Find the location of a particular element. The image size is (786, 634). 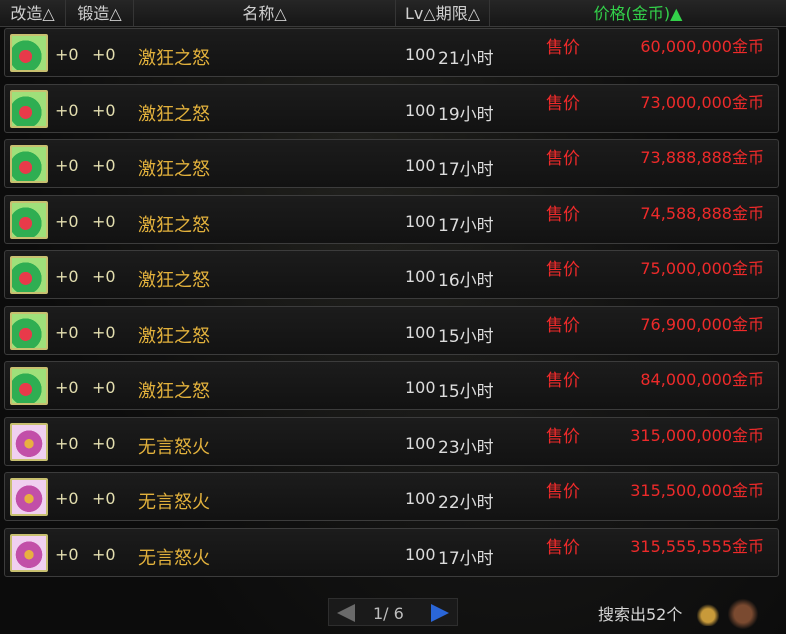

search-result-count: 搜索出52个 is located at coordinates (640, 614).